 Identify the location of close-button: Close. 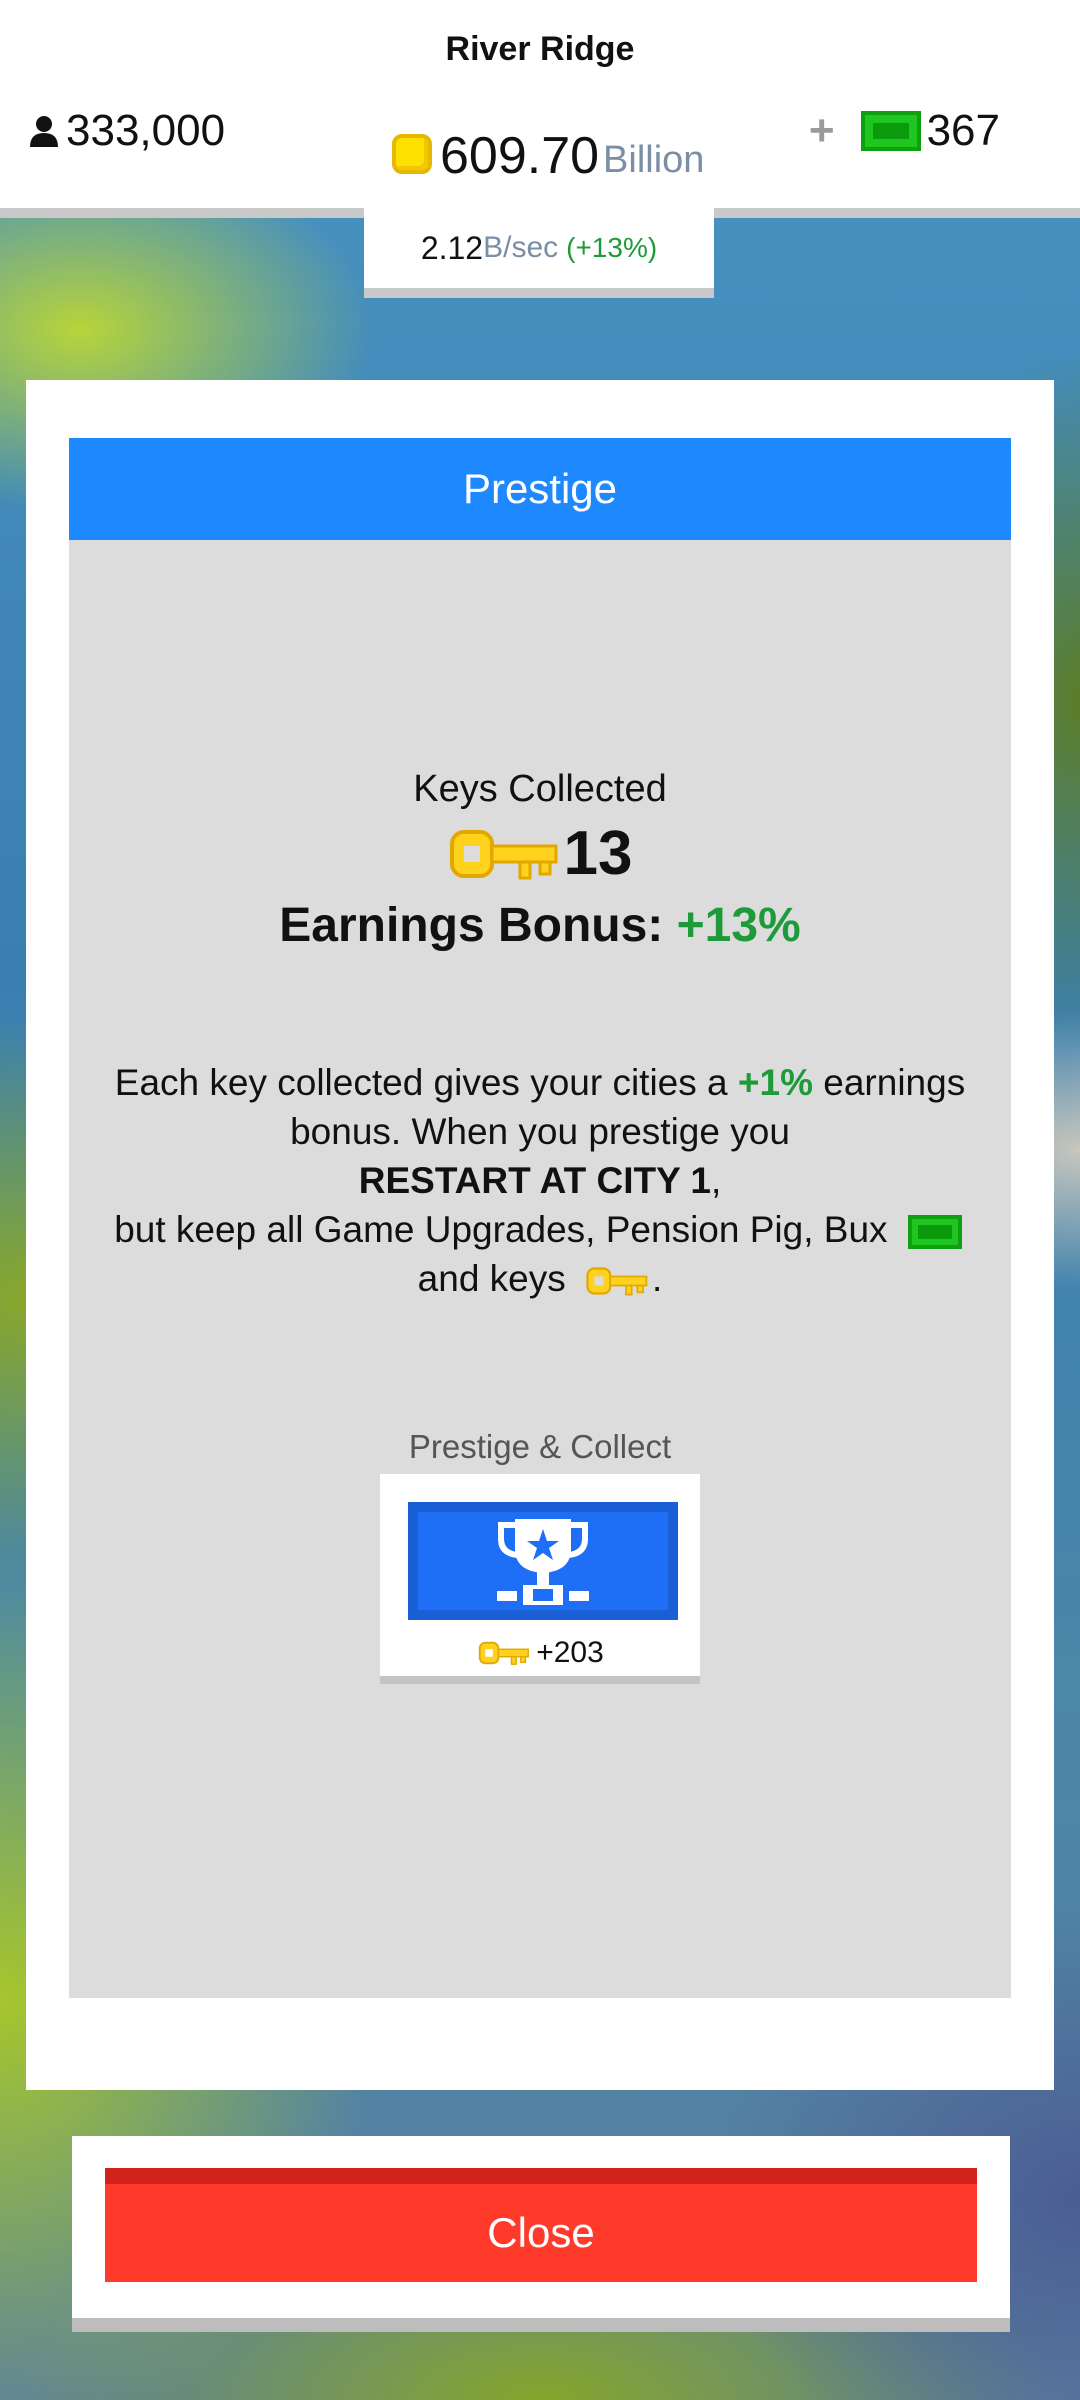
(541, 2225).